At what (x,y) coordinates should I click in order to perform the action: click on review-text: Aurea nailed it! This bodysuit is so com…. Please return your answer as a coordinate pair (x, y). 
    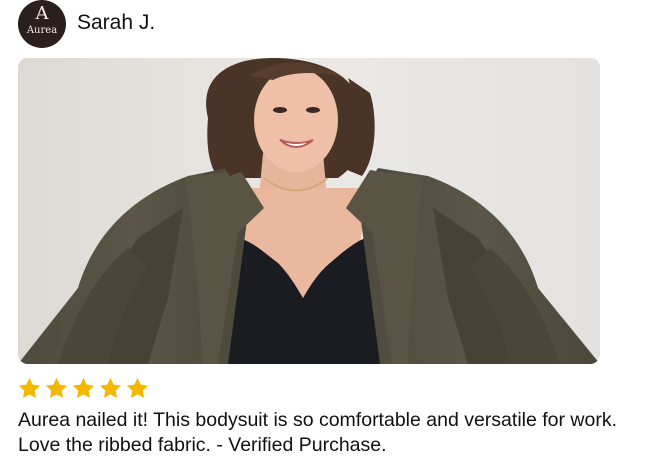
    Looking at the image, I should click on (318, 432).